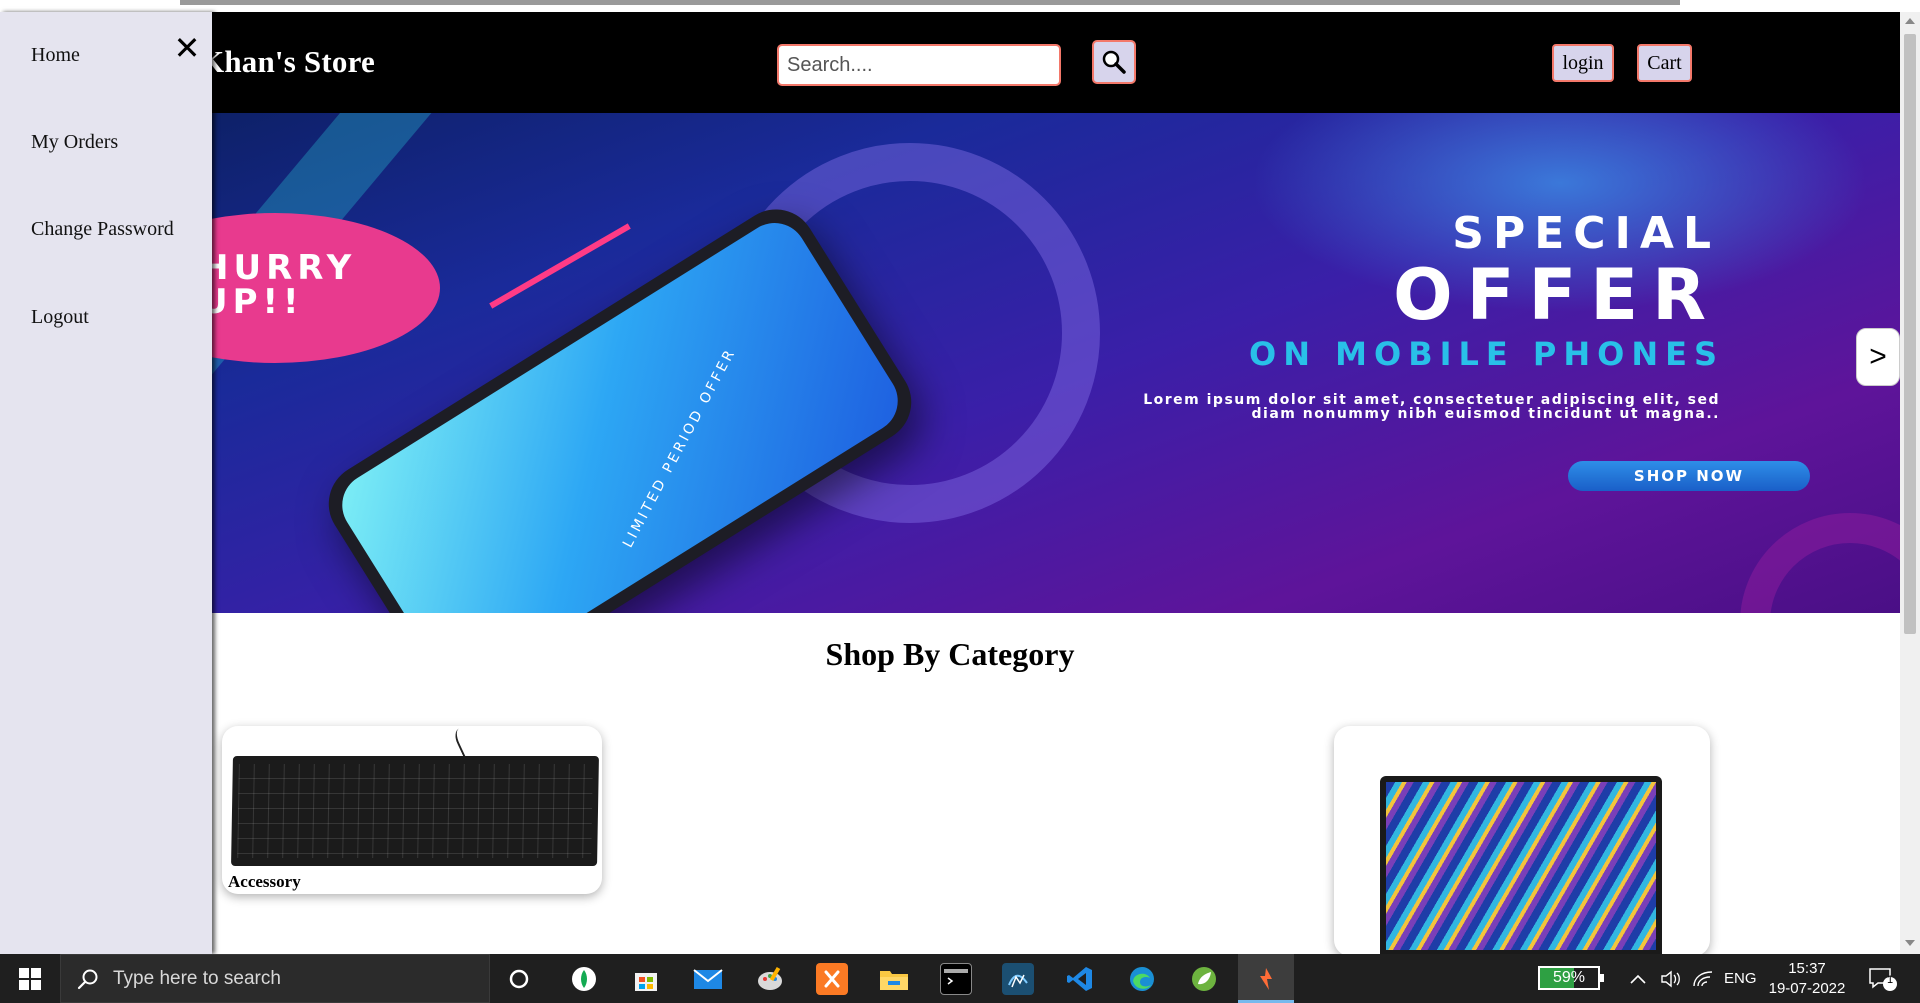  What do you see at coordinates (1664, 63) in the screenshot?
I see `cart-button: Cart` at bounding box center [1664, 63].